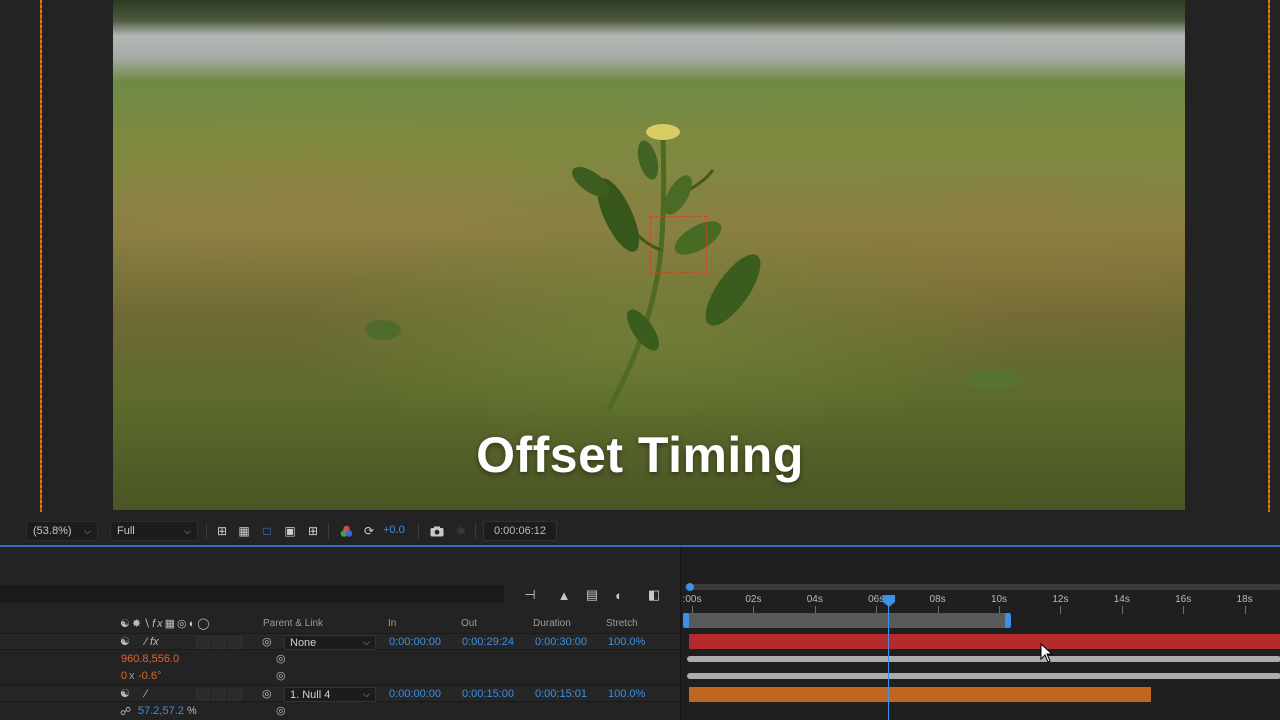 Image resolution: width=1280 pixels, height=720 pixels. Describe the element at coordinates (983, 659) in the screenshot. I see `position-track` at that location.